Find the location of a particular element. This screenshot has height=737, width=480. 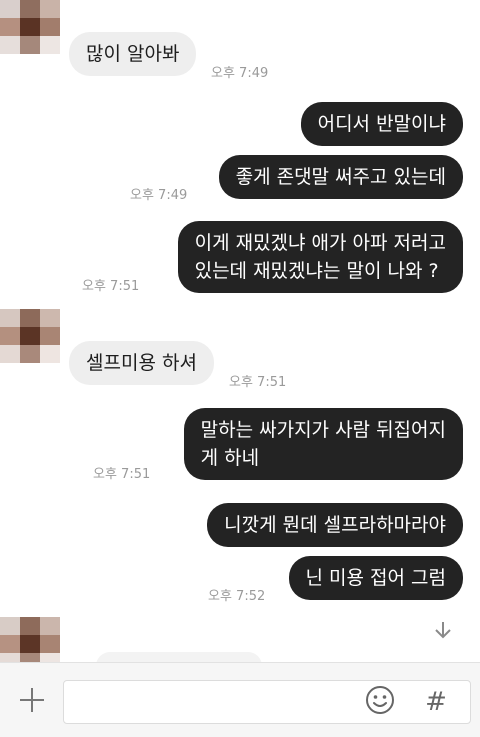

message-bubble-incoming: 셀프미용 하셔 is located at coordinates (141, 363).